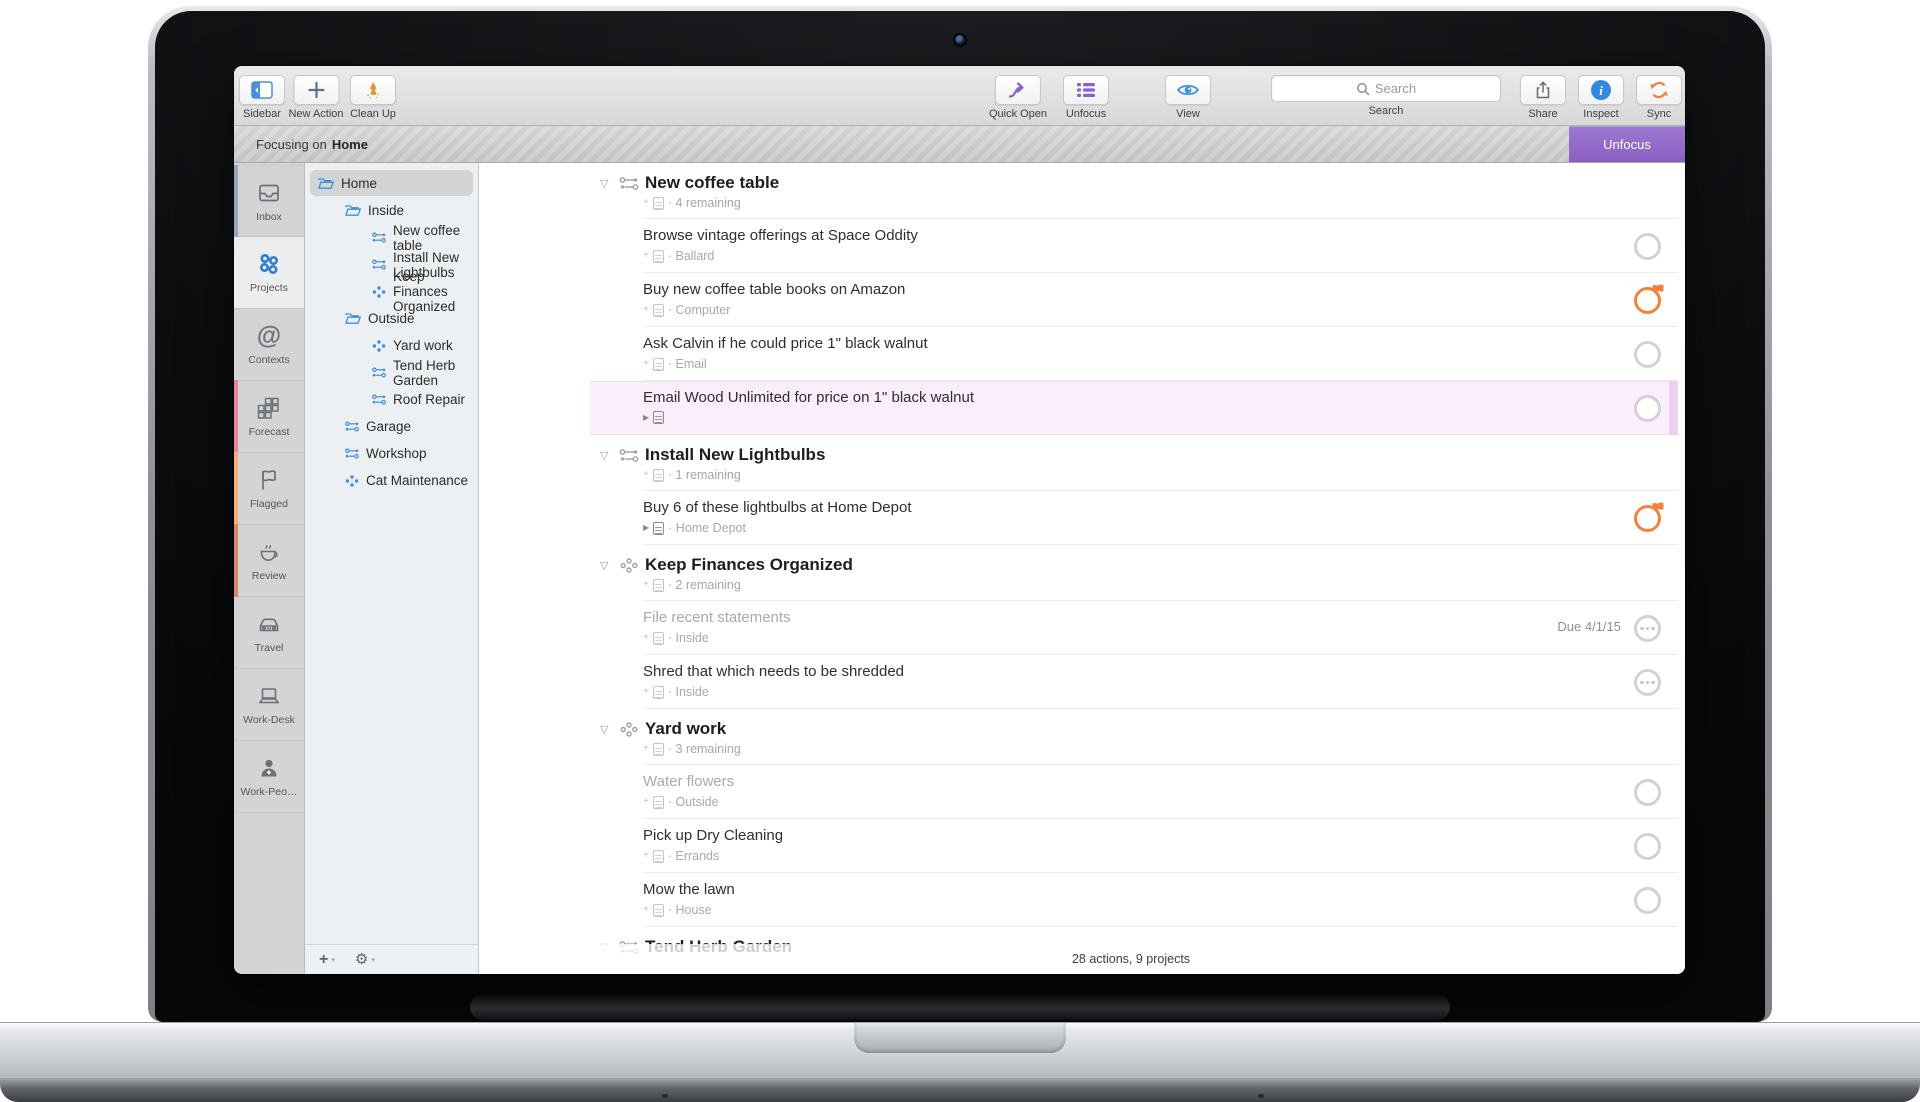 This screenshot has width=1920, height=1102. I want to click on chevron-down-icon: ▾, so click(333, 960).